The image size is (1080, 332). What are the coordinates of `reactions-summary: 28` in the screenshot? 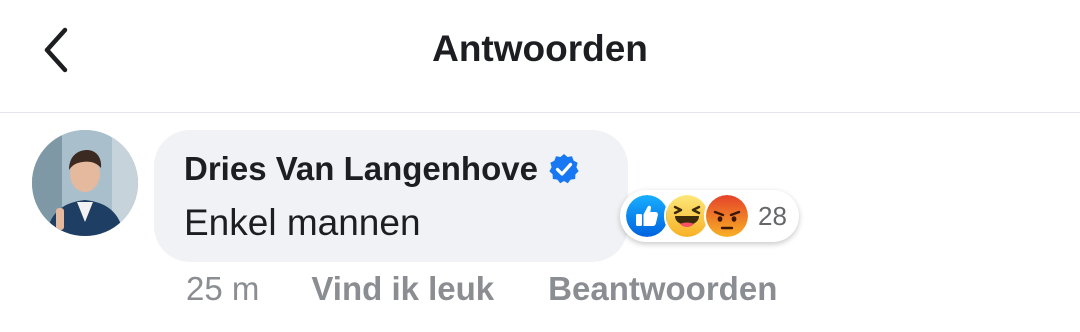 It's located at (709, 216).